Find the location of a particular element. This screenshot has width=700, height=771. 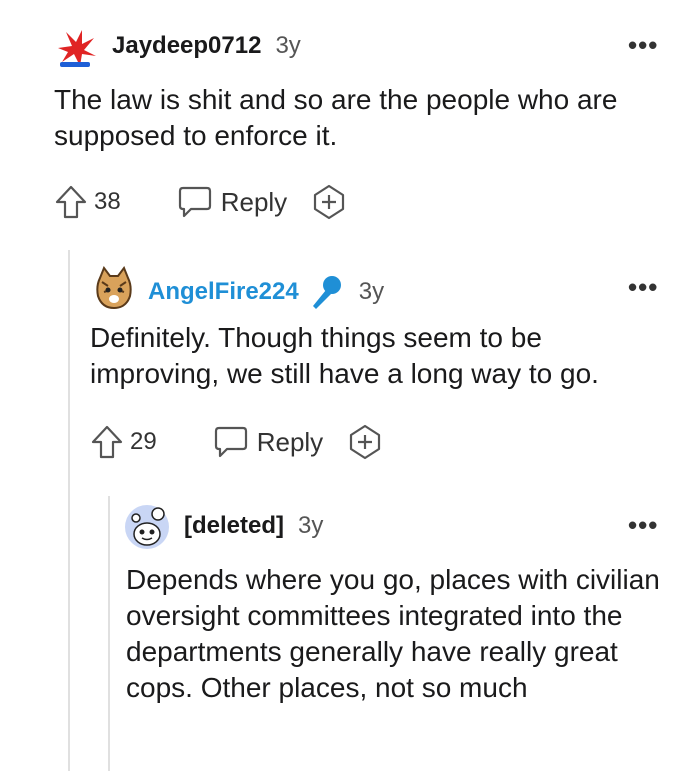

snoo-avatar-icon is located at coordinates (147, 527).